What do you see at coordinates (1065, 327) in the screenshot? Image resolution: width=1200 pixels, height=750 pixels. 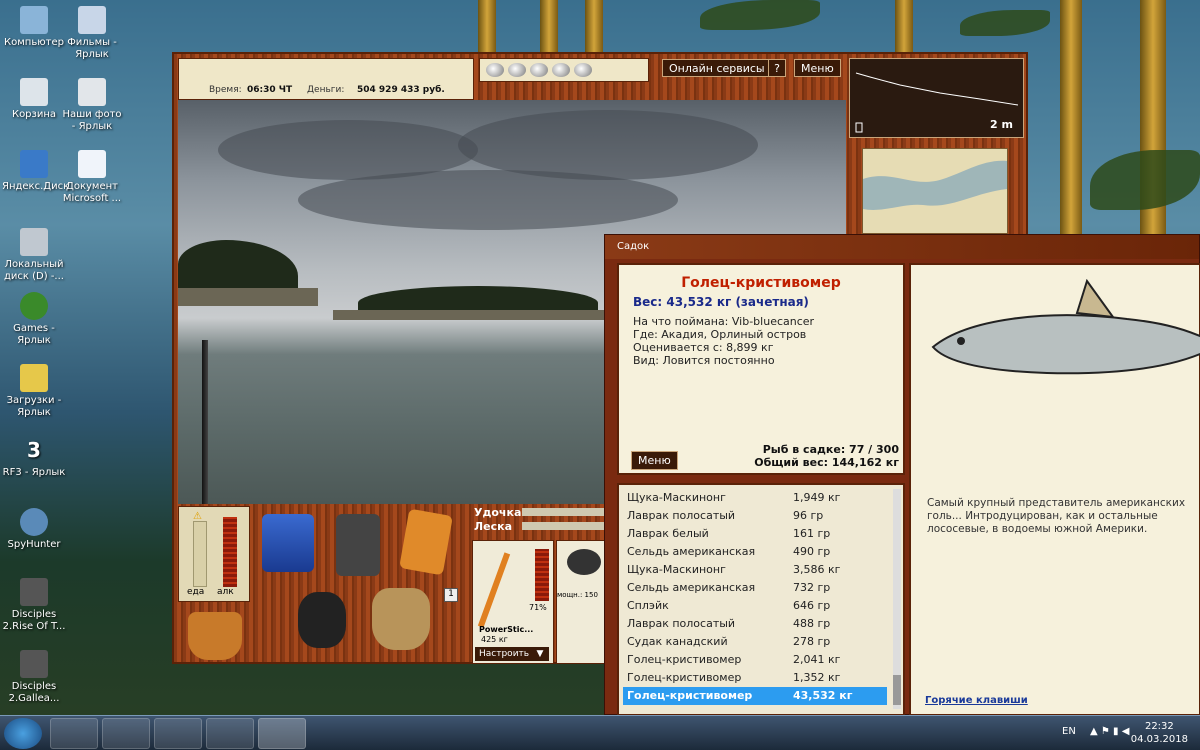 I see `fish-illustration` at bounding box center [1065, 327].